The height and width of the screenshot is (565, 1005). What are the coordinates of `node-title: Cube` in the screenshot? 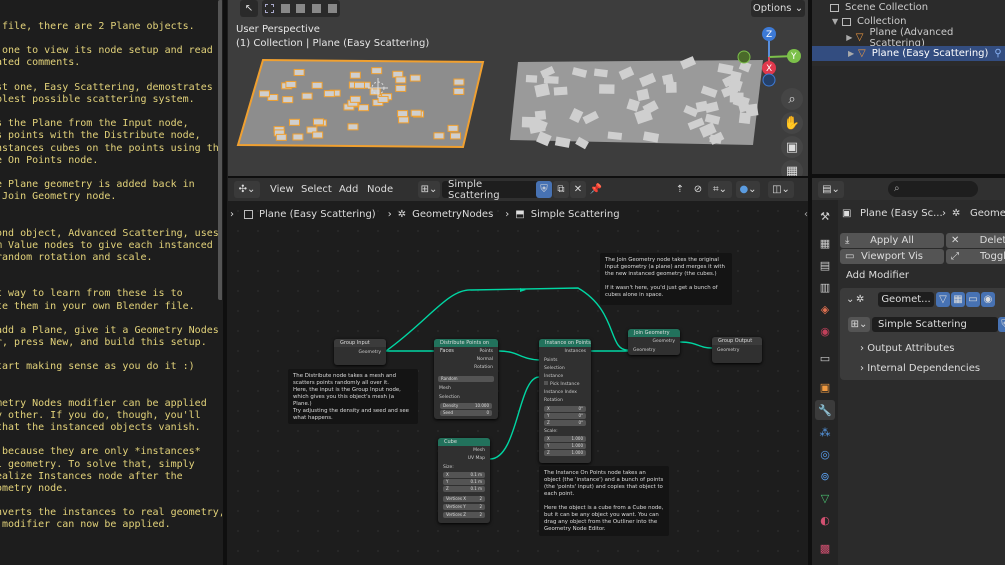 It's located at (464, 442).